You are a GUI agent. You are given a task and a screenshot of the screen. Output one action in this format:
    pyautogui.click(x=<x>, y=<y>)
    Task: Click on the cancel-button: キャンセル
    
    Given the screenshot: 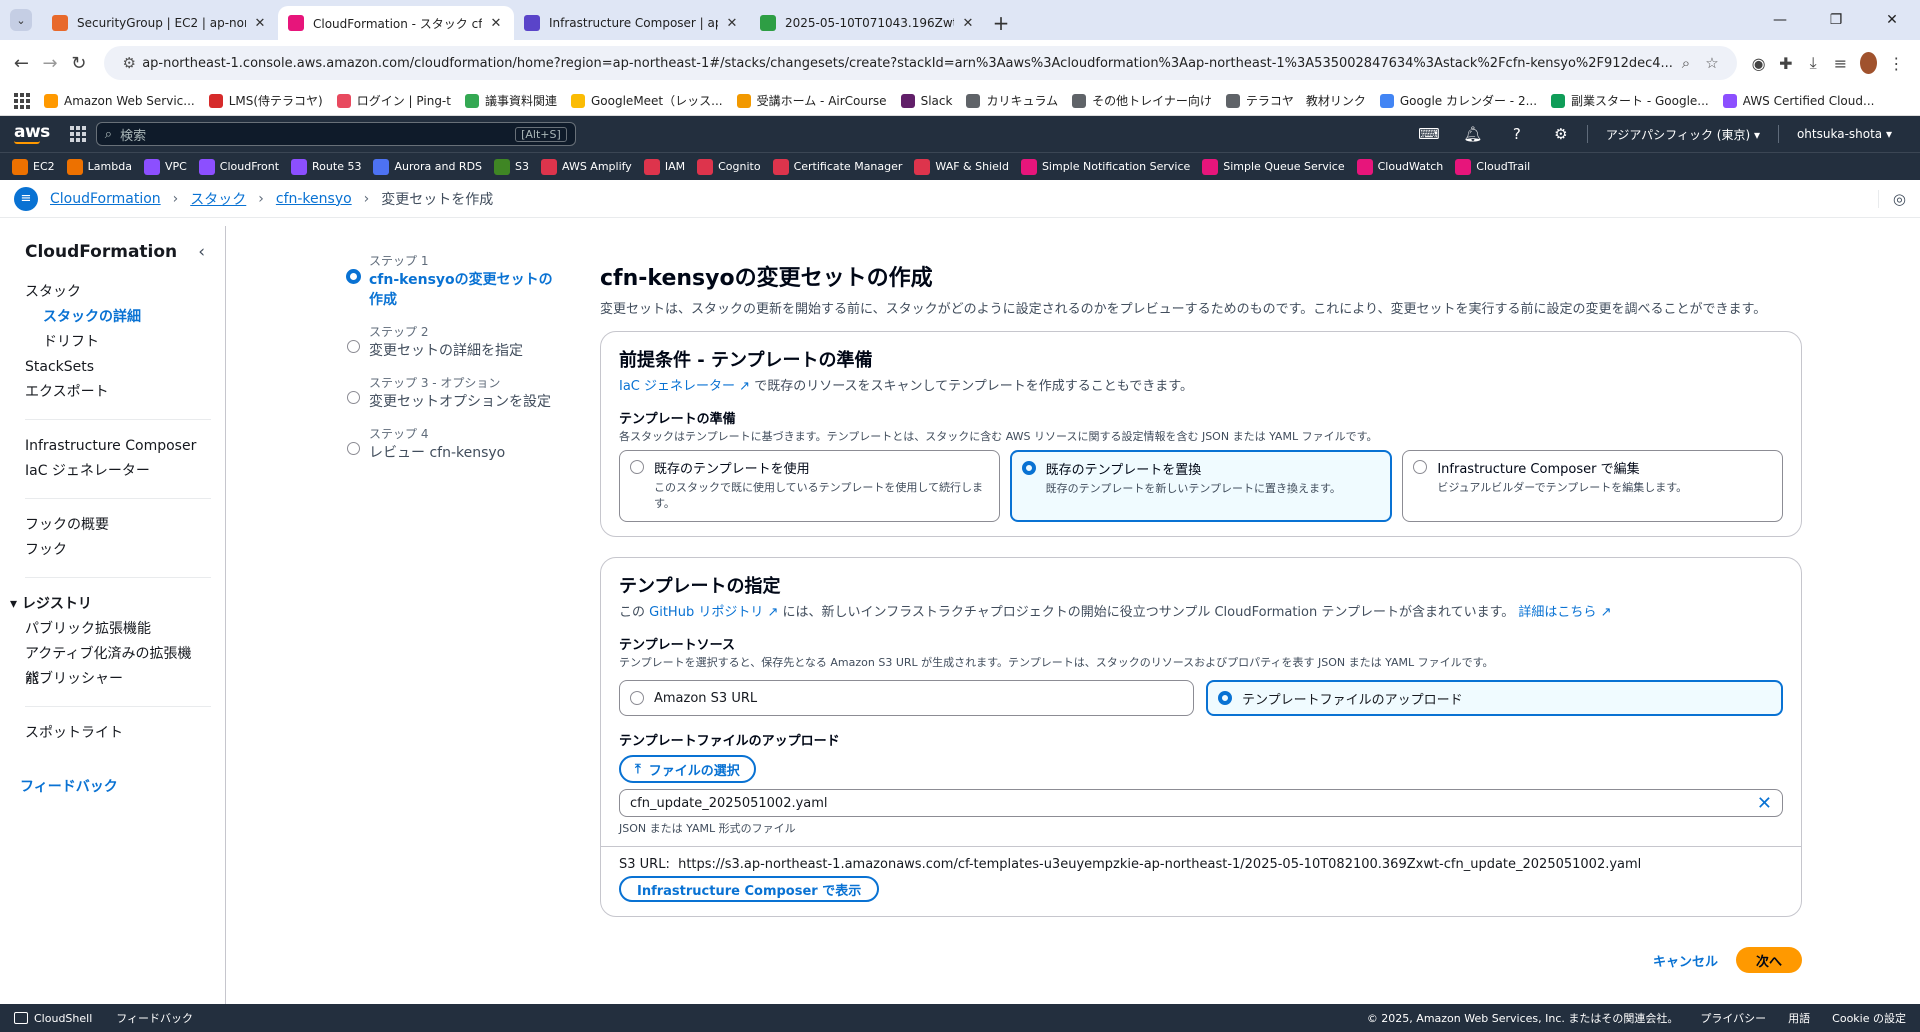 What is the action you would take?
    pyautogui.click(x=1685, y=960)
    